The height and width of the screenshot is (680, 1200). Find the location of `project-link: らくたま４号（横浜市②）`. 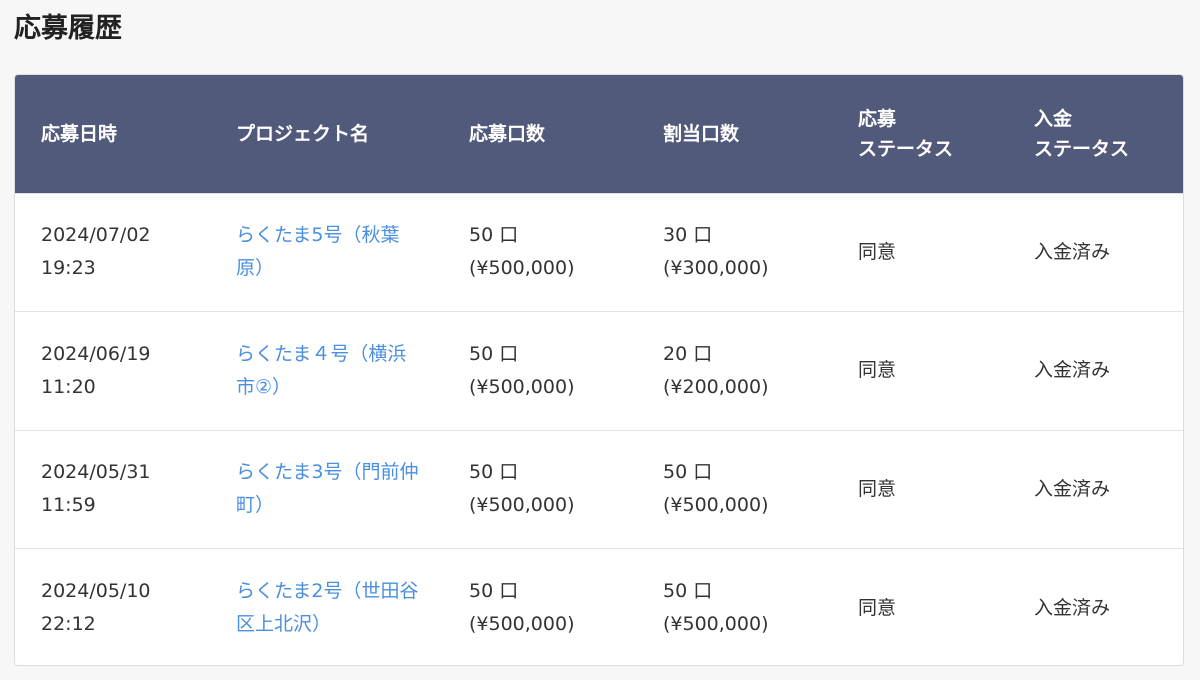

project-link: らくたま４号（横浜市②） is located at coordinates (328, 371).